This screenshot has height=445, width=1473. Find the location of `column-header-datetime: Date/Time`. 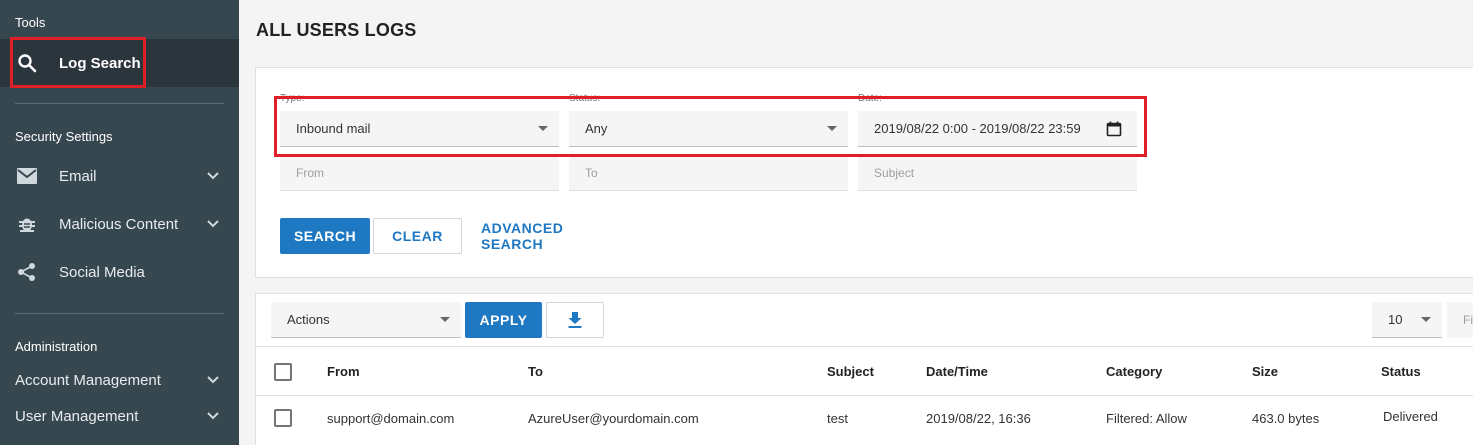

column-header-datetime: Date/Time is located at coordinates (957, 371).